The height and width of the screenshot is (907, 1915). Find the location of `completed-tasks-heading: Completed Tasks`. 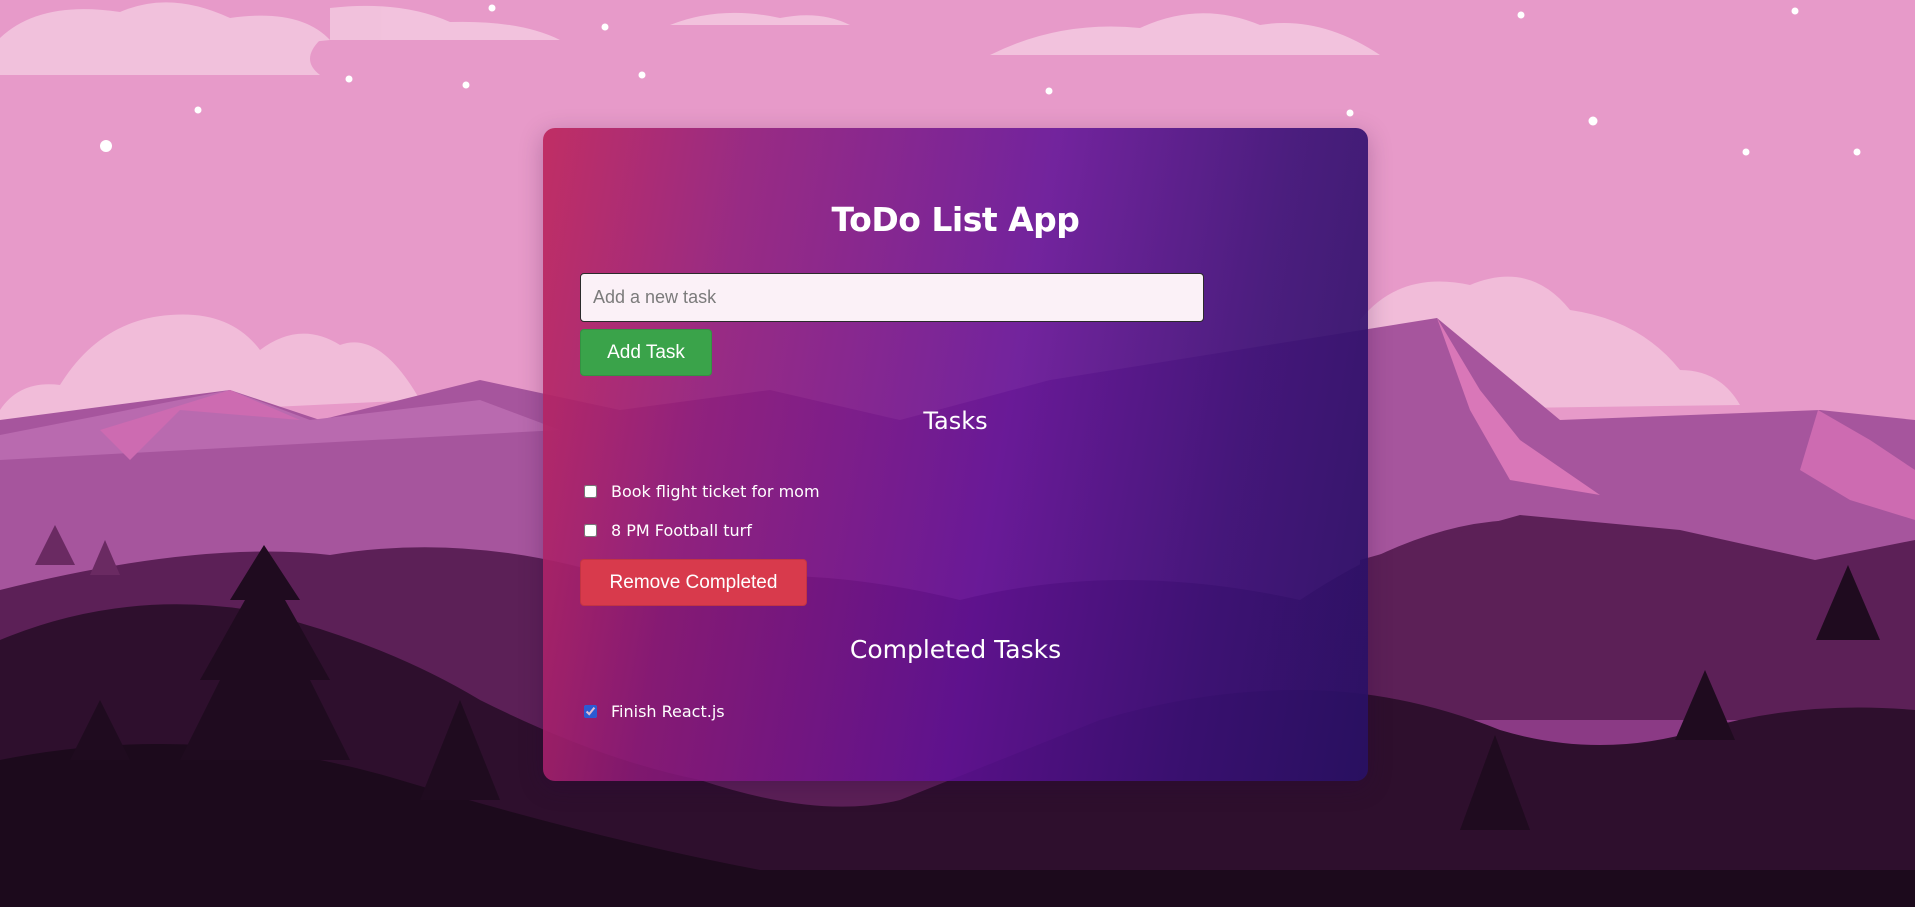

completed-tasks-heading: Completed Tasks is located at coordinates (955, 649).